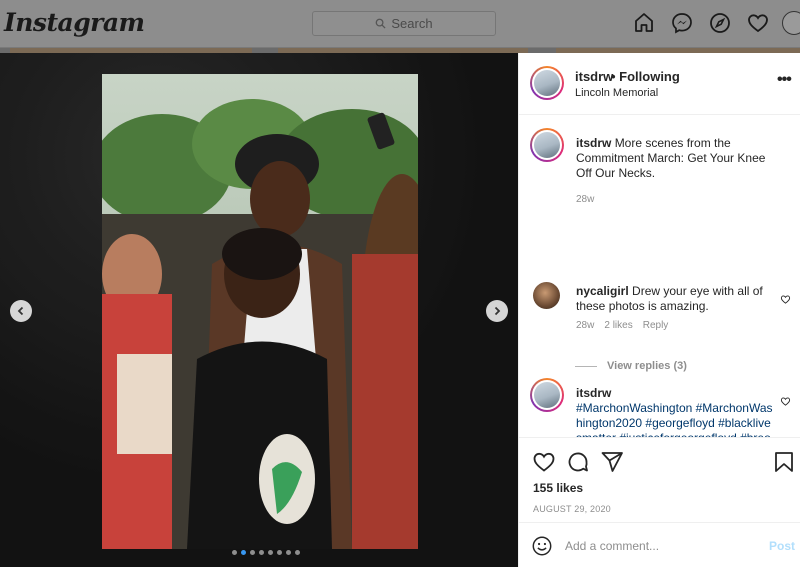 The height and width of the screenshot is (567, 800). What do you see at coordinates (578, 462) in the screenshot?
I see `comment-bubble-icon` at bounding box center [578, 462].